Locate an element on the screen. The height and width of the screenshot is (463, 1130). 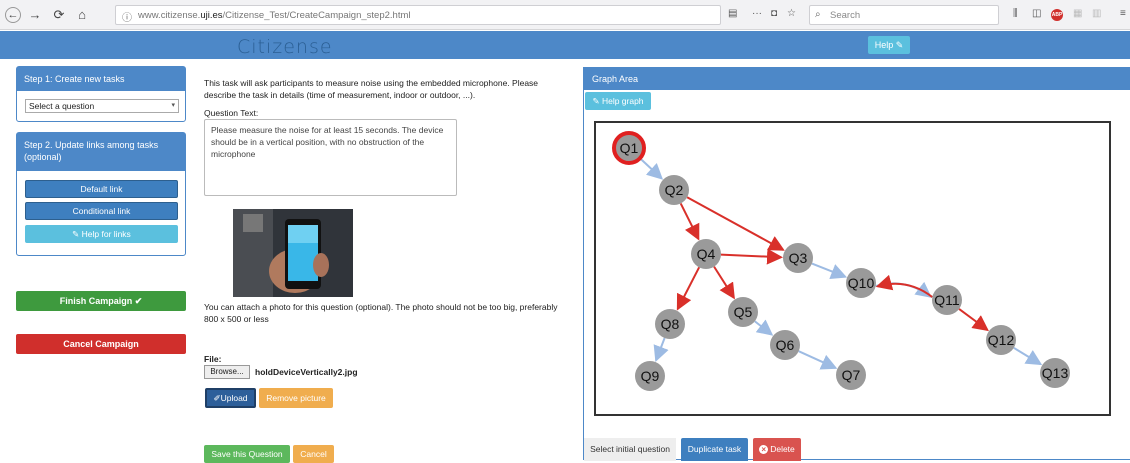
edge-Q12-Q13 is located at coordinates (1028, 356).